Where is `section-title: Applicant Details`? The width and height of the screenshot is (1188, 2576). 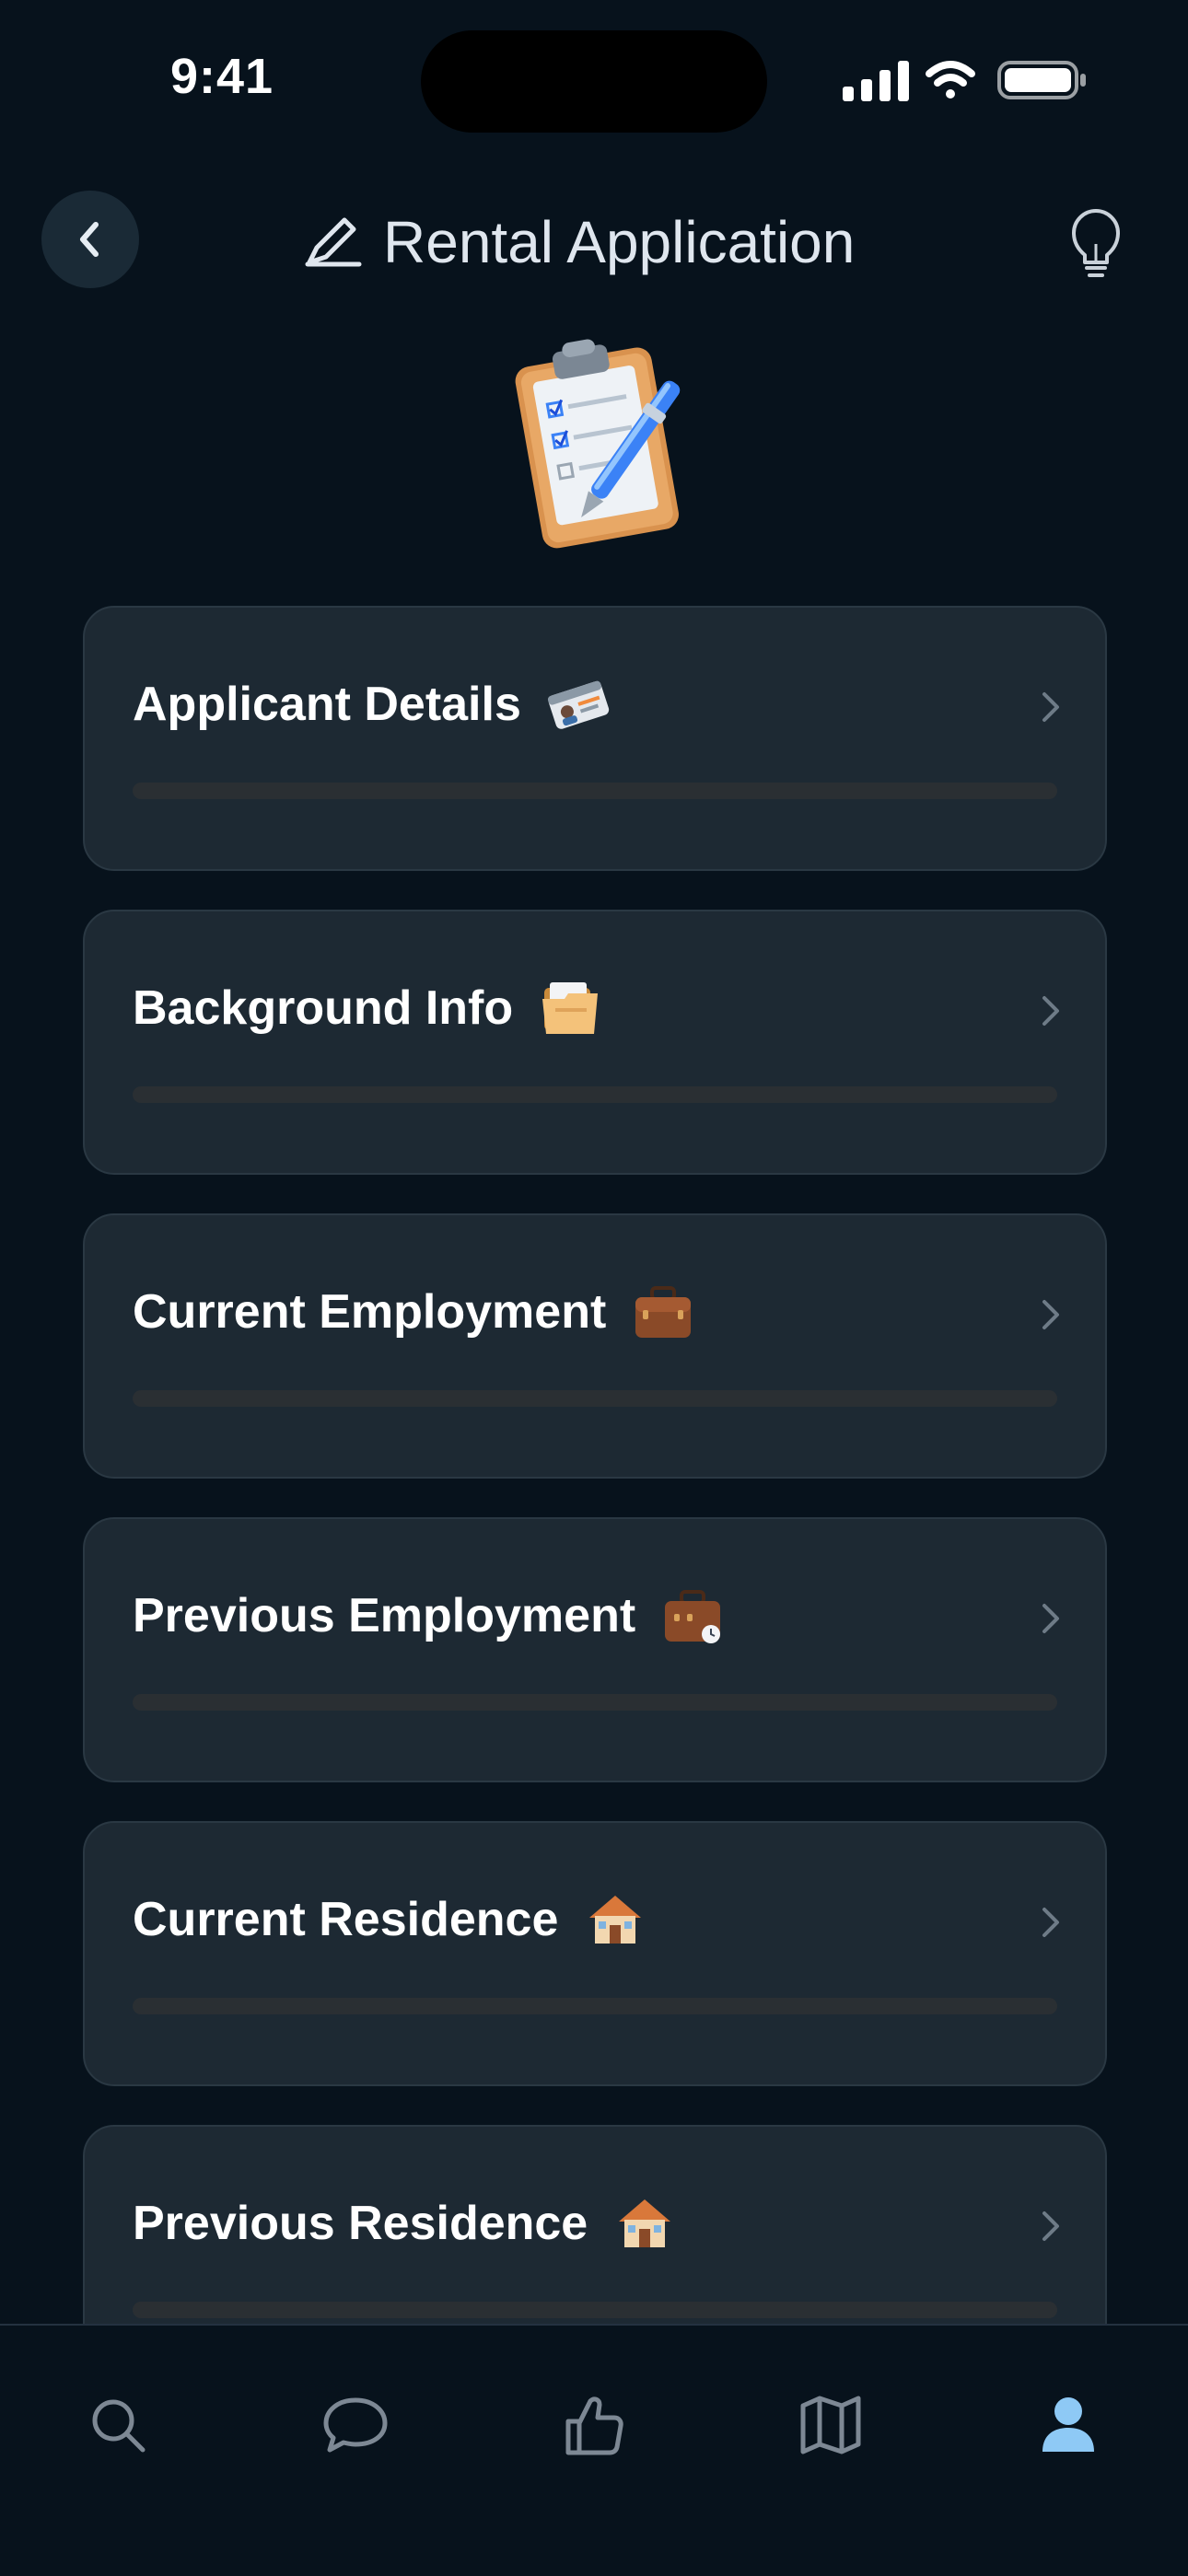
section-title: Applicant Details is located at coordinates (327, 704).